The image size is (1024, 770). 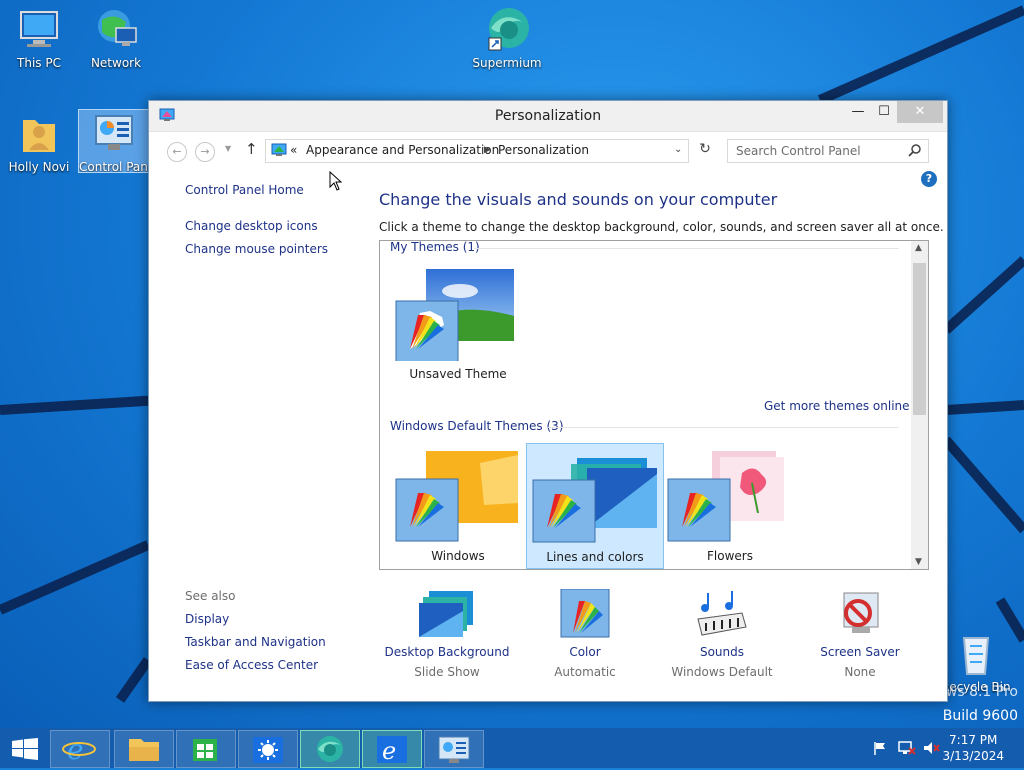 I want to click on system-clock: 7:17 PM 3/13/2024, so click(x=973, y=748).